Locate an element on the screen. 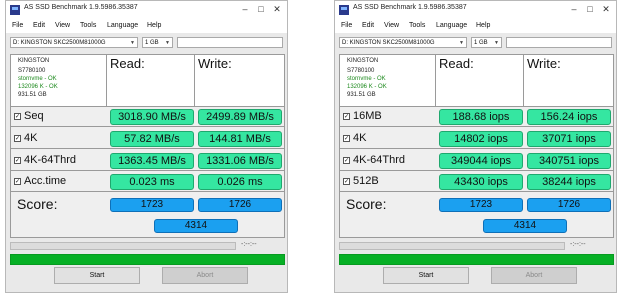 Image resolution: width=618 pixels, height=293 pixels. drive-capacity: 931.51 GB is located at coordinates (32, 95).